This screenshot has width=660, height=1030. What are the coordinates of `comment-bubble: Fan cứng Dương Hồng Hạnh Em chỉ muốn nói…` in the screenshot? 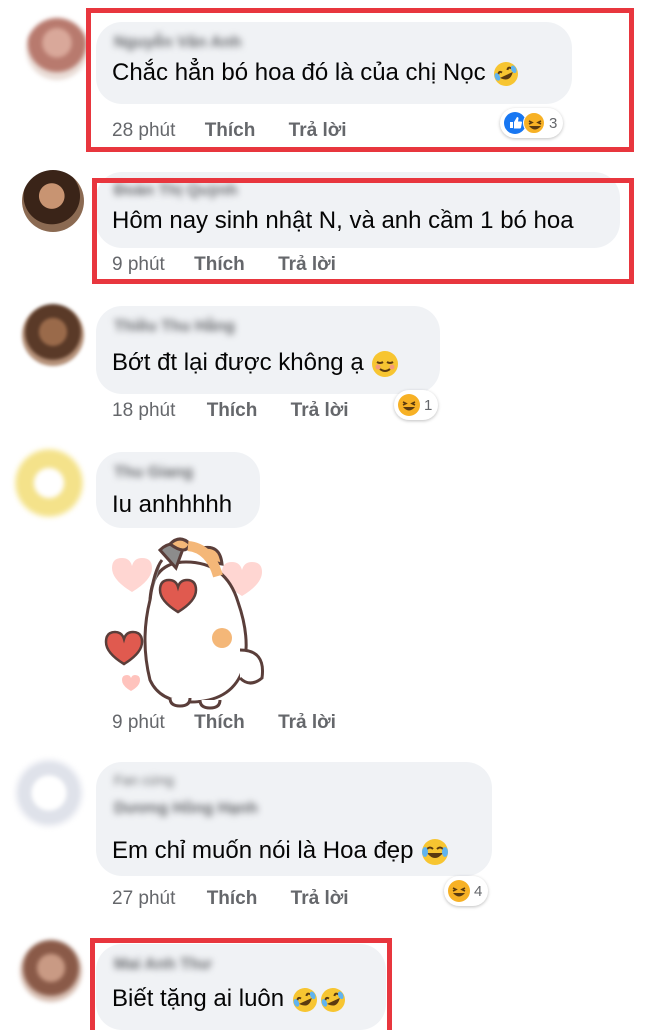 It's located at (294, 819).